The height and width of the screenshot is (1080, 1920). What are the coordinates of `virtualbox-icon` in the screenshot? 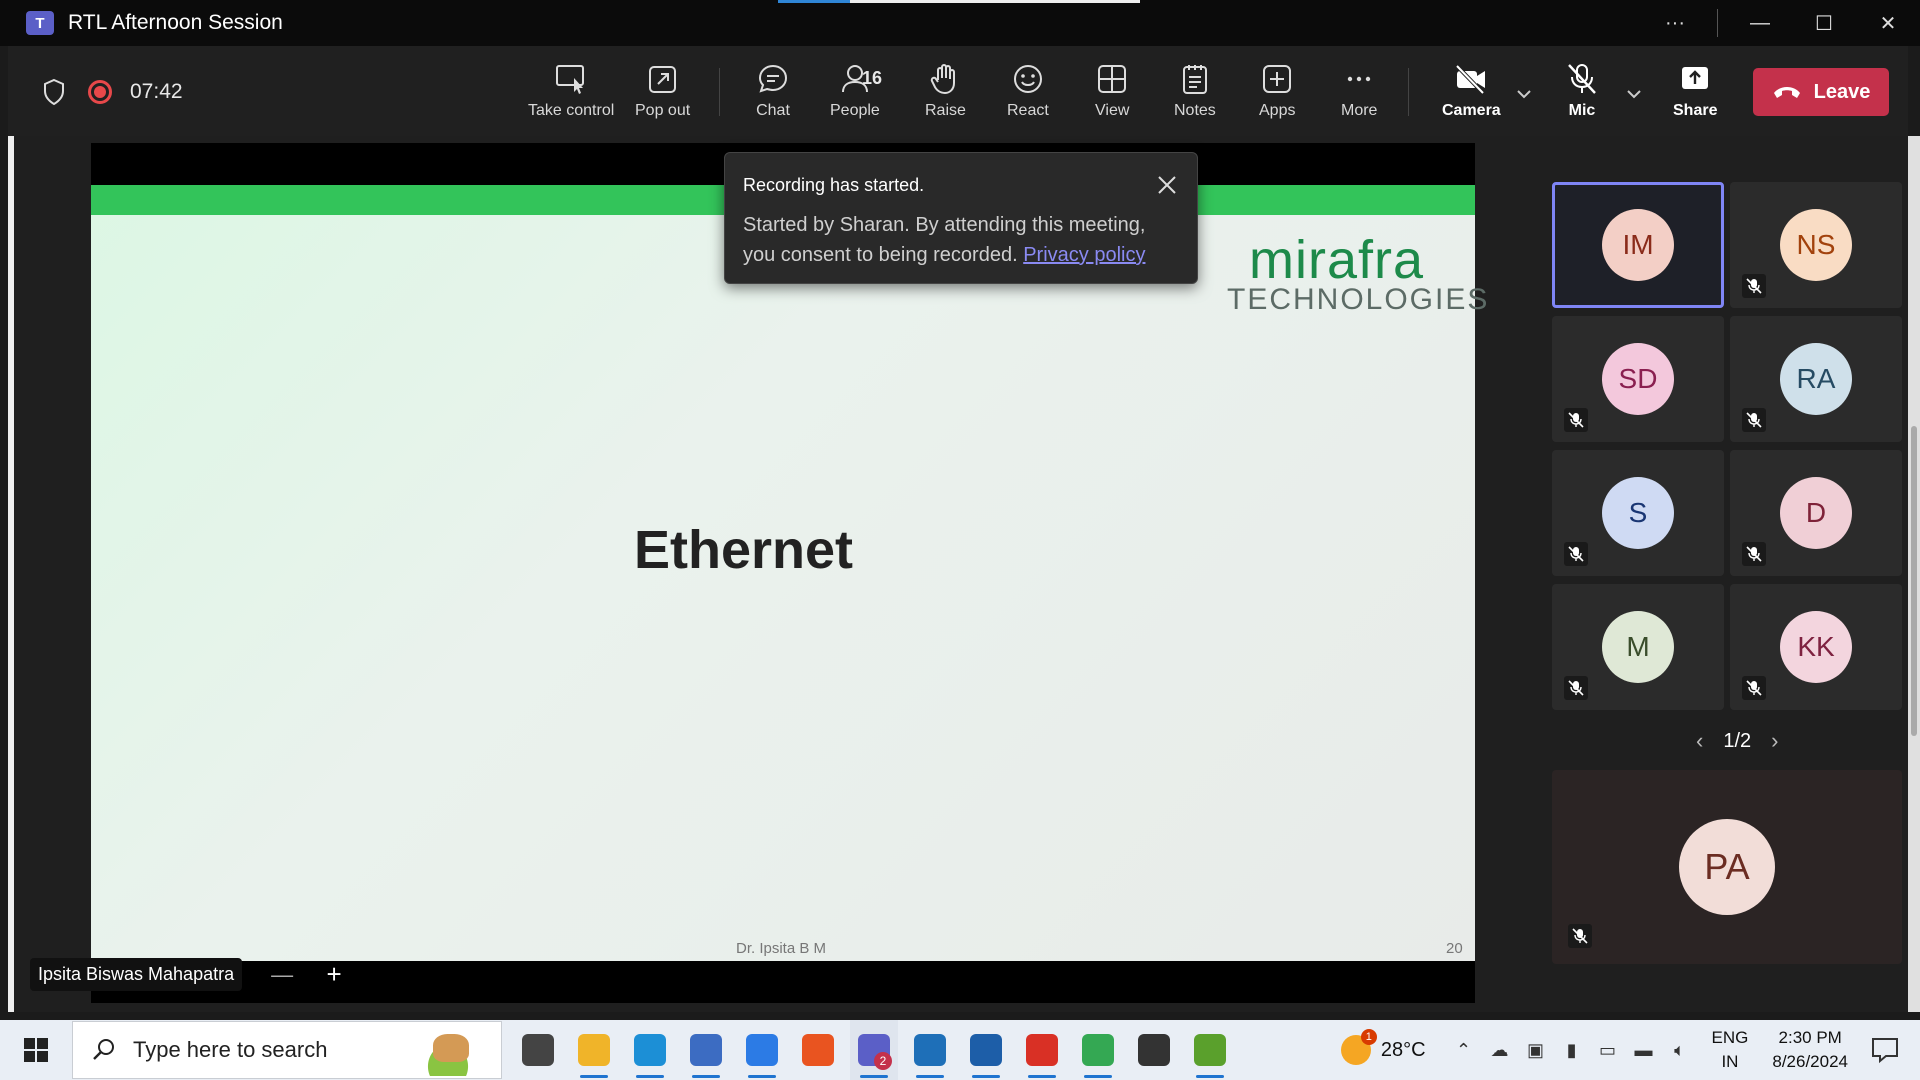 It's located at (986, 1050).